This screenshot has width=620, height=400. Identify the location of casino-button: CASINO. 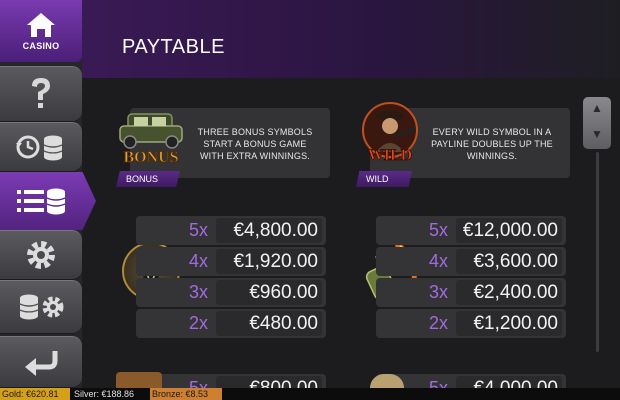
(41, 31).